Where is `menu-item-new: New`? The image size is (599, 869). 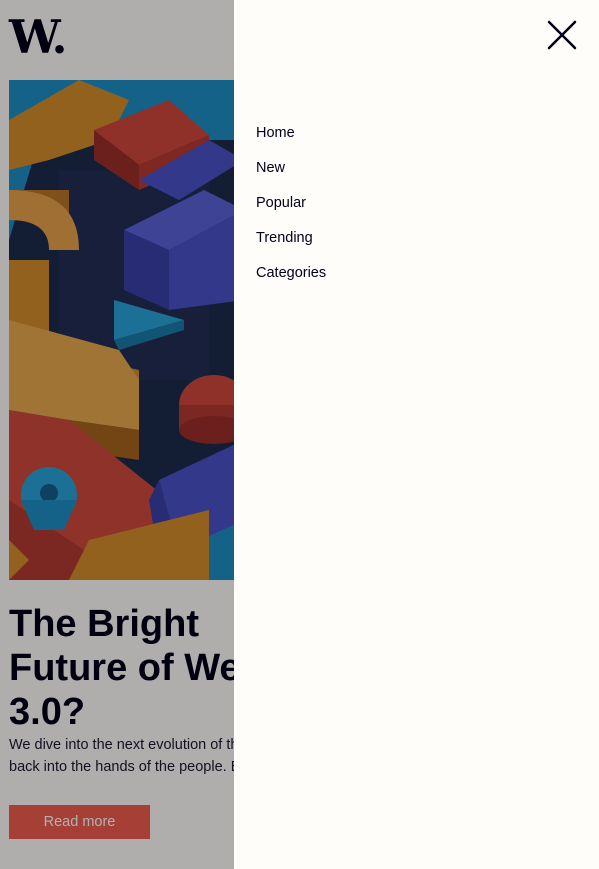
menu-item-new: New is located at coordinates (291, 176).